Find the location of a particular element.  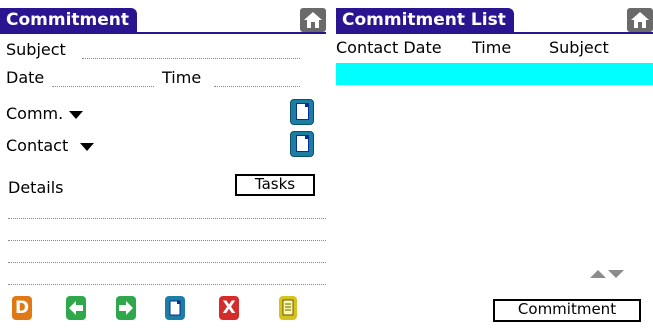

notes-icon is located at coordinates (288, 307).